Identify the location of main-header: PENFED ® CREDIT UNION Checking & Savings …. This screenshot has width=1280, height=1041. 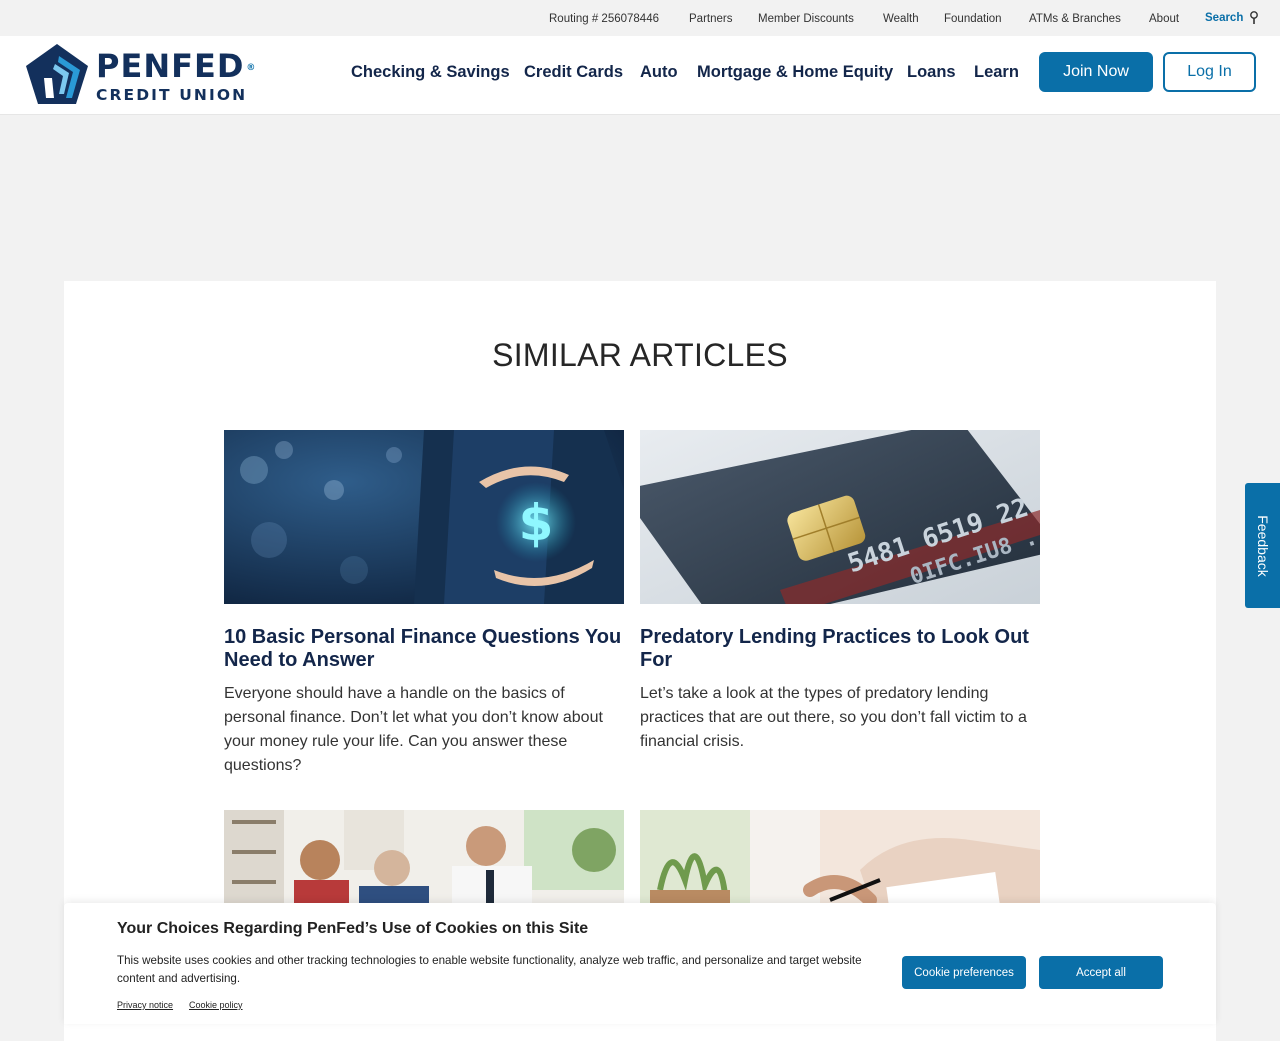
(640, 75).